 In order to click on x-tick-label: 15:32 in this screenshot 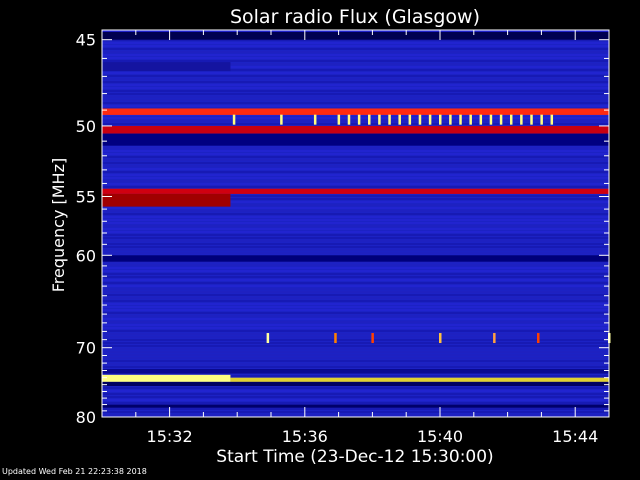, I will do `click(170, 436)`.